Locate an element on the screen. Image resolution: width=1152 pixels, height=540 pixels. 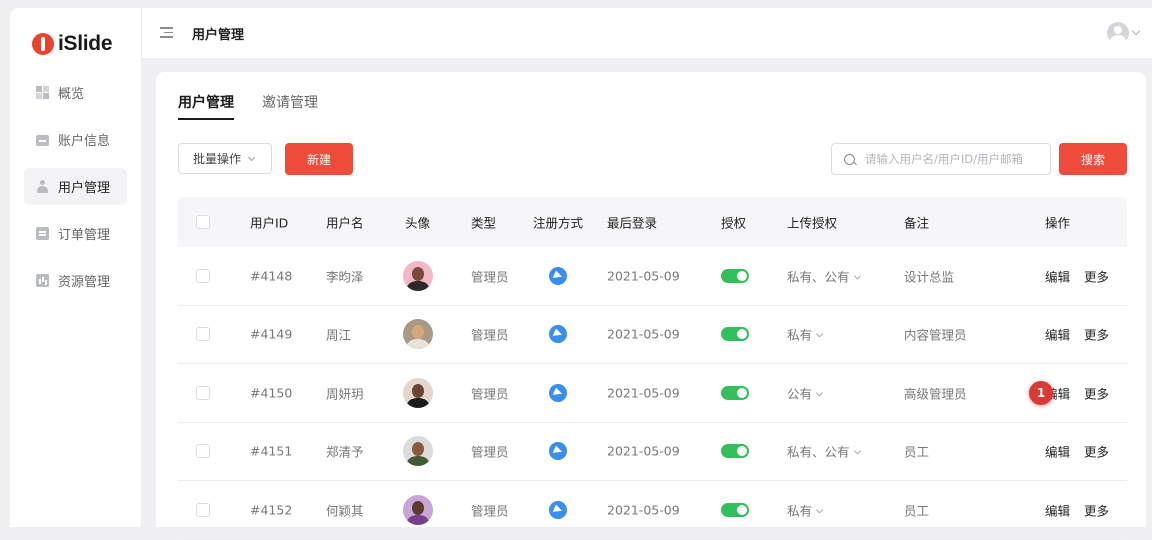
table-header: 用户ID 用户名 头像 类型 注册方式 最后登录 授权 上传授权 备注 操作 is located at coordinates (652, 222).